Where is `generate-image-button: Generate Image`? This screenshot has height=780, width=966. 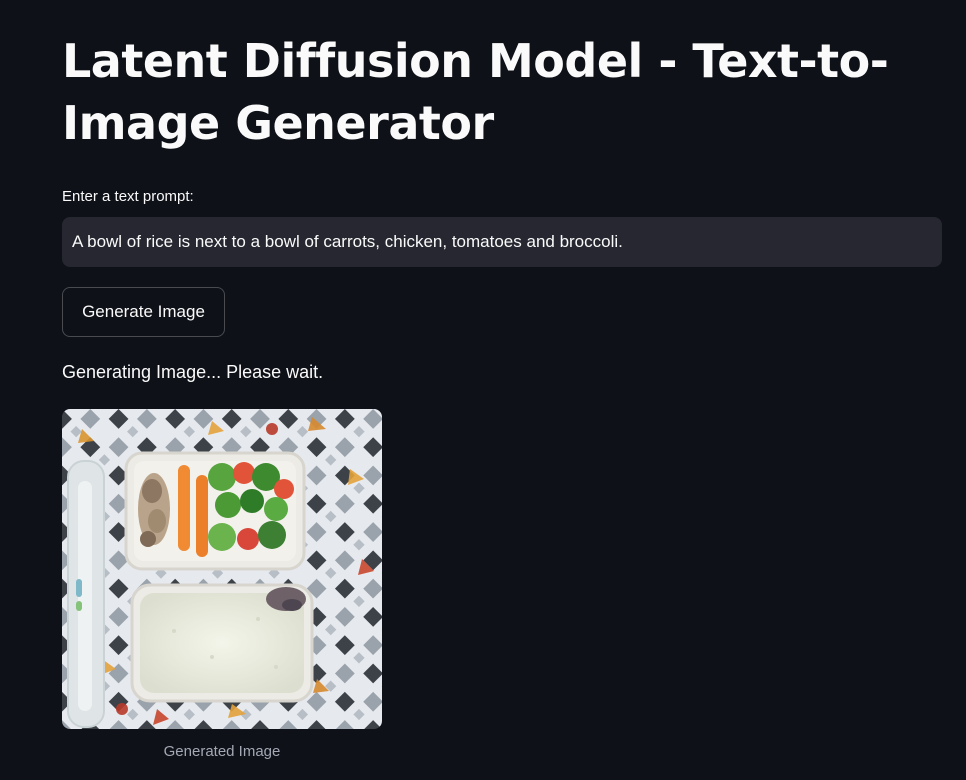 generate-image-button: Generate Image is located at coordinates (143, 312).